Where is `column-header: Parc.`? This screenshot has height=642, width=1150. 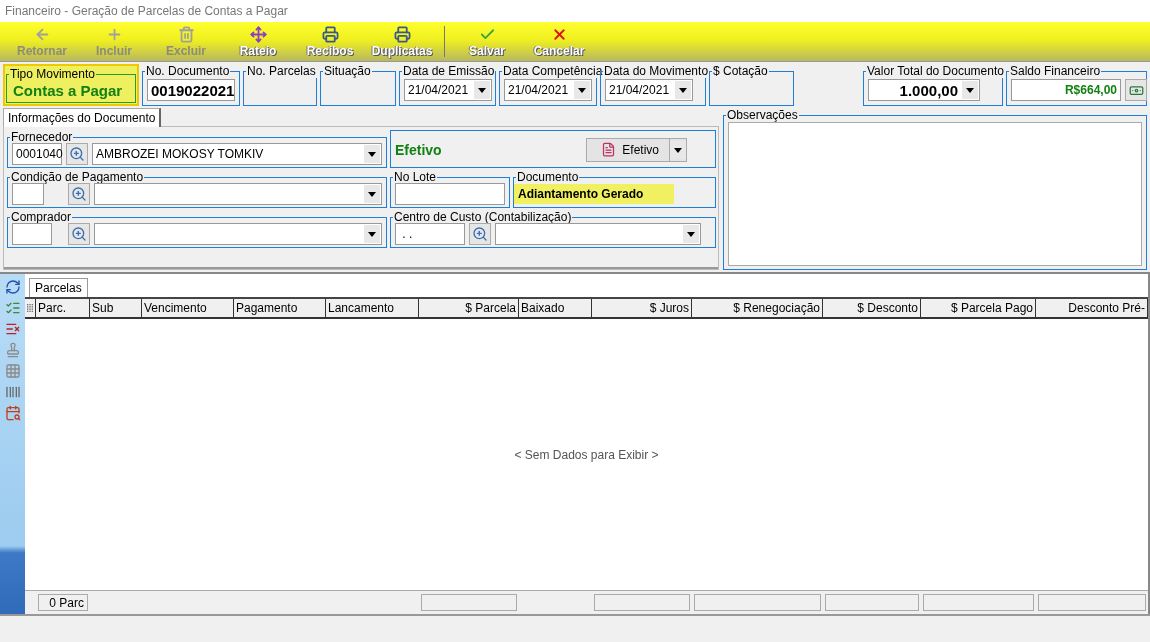 column-header: Parc. is located at coordinates (63, 308).